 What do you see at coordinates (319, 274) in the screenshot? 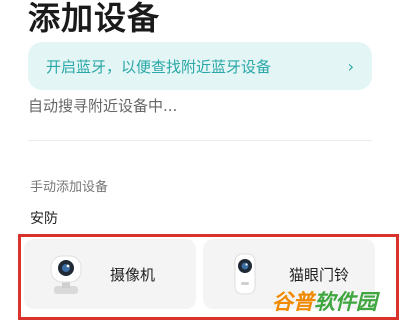
I see `device-label-peephole-doorbell: 猫眼门铃` at bounding box center [319, 274].